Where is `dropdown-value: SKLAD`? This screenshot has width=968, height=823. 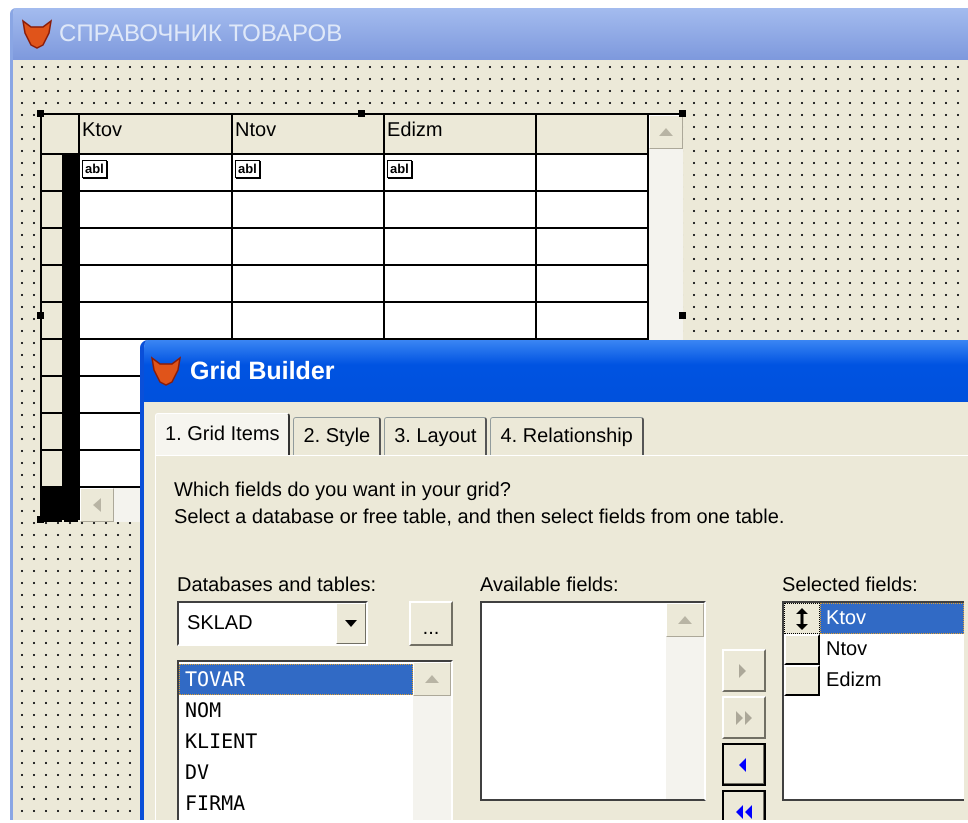
dropdown-value: SKLAD is located at coordinates (220, 623).